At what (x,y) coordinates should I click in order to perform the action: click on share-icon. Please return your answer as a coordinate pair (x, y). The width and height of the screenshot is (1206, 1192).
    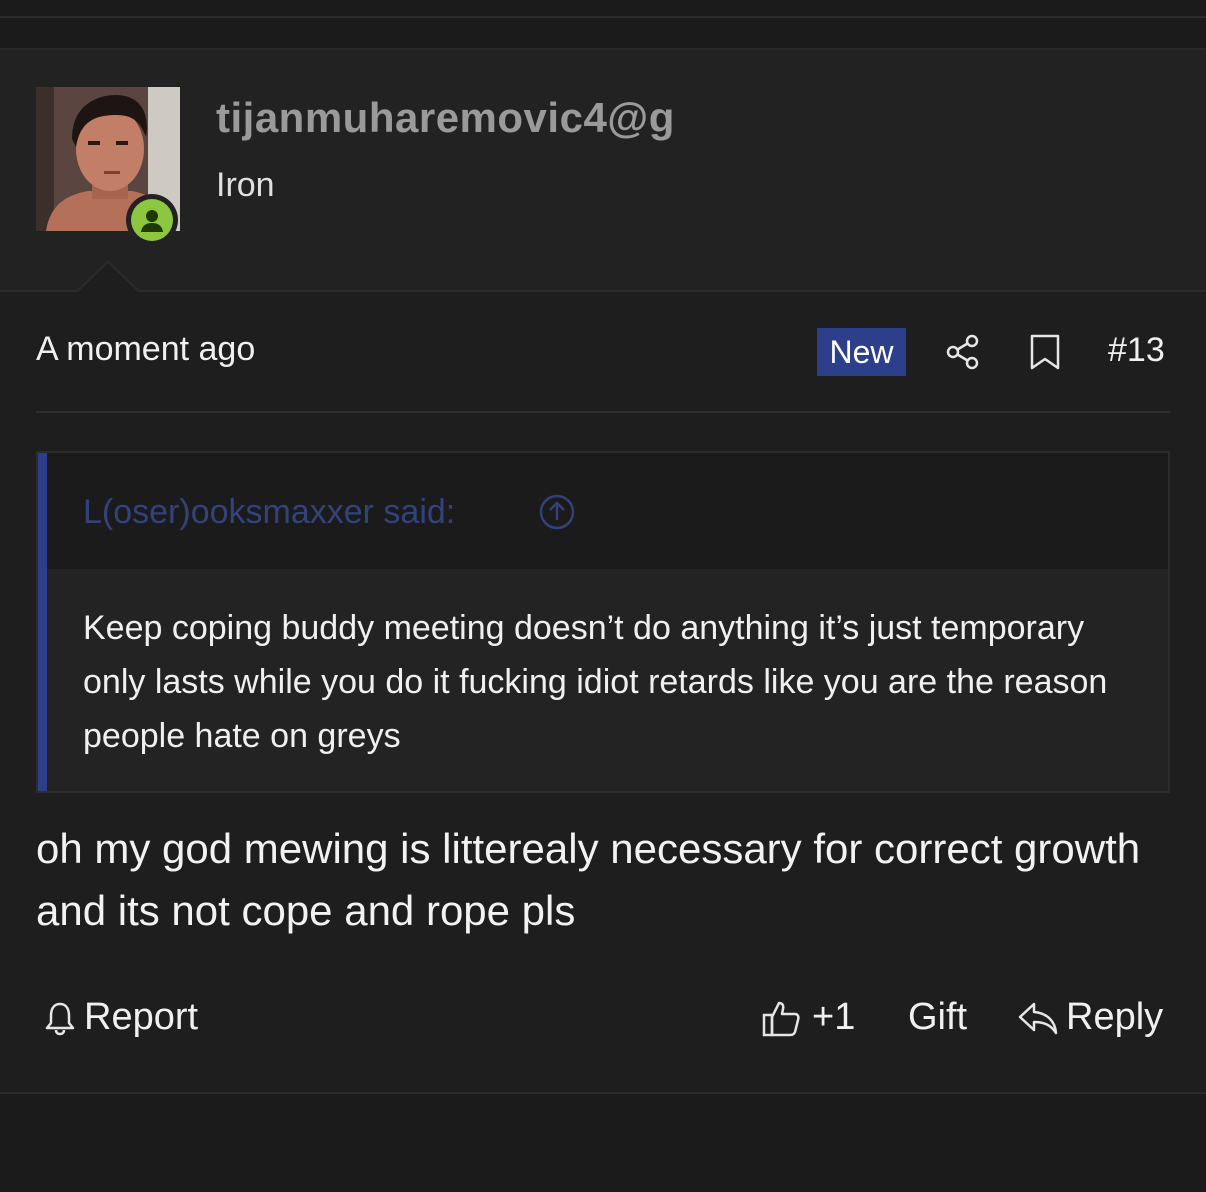
    Looking at the image, I should click on (963, 352).